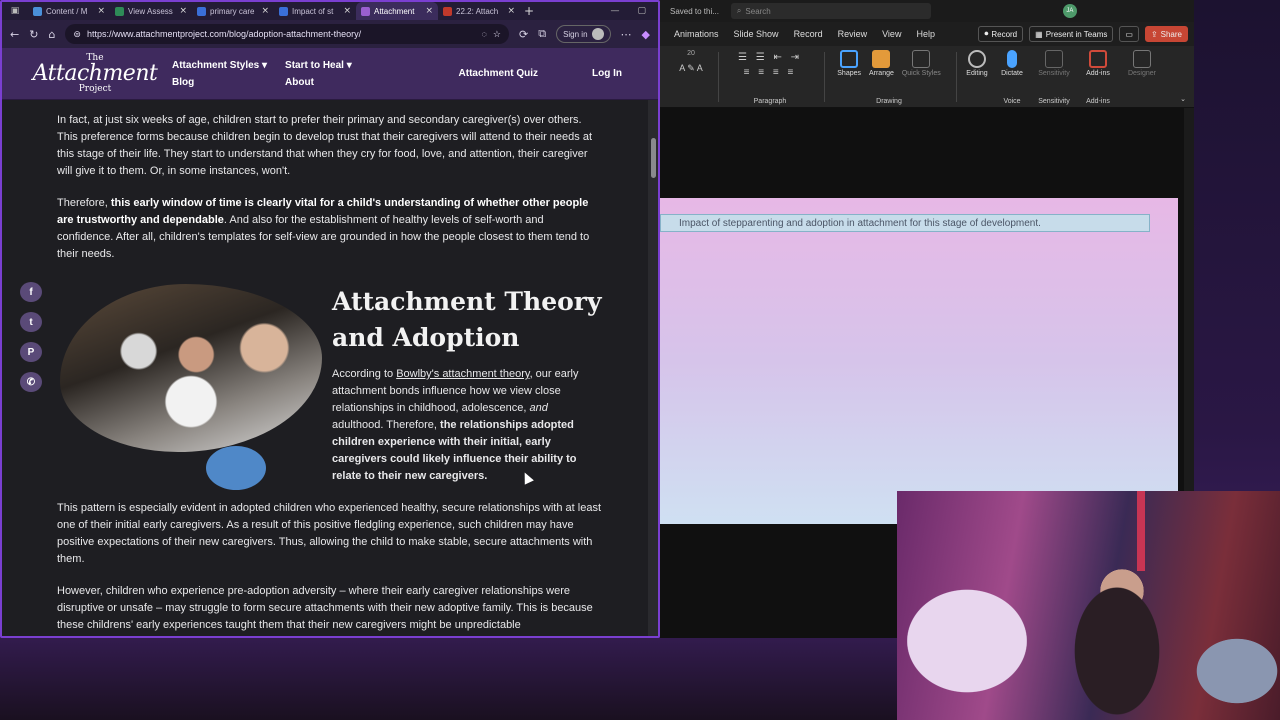 Image resolution: width=1280 pixels, height=720 pixels. I want to click on scrollbar-thumb, so click(653, 158).